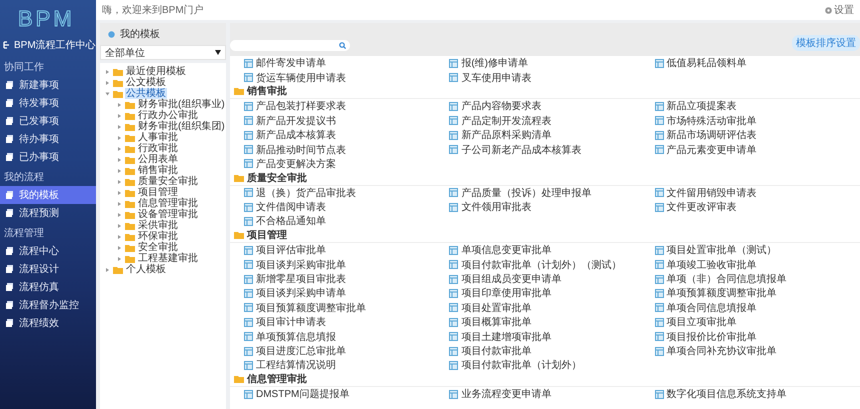 The width and height of the screenshot is (860, 409). Describe the element at coordinates (347, 293) in the screenshot. I see `template-link: 项目谈判采购申请单` at that location.